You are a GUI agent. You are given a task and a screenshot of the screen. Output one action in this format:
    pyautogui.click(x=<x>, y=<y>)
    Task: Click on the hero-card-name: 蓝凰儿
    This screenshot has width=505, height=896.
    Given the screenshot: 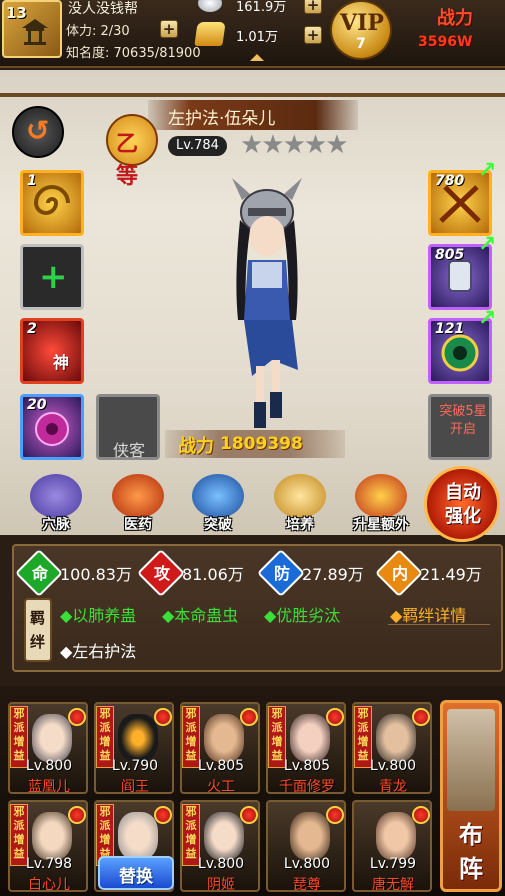 What is the action you would take?
    pyautogui.click(x=49, y=786)
    